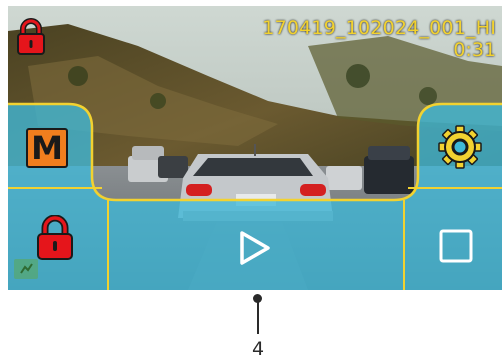 This screenshot has width=502, height=361. What do you see at coordinates (55, 238) in the screenshot?
I see `lock-button` at bounding box center [55, 238].